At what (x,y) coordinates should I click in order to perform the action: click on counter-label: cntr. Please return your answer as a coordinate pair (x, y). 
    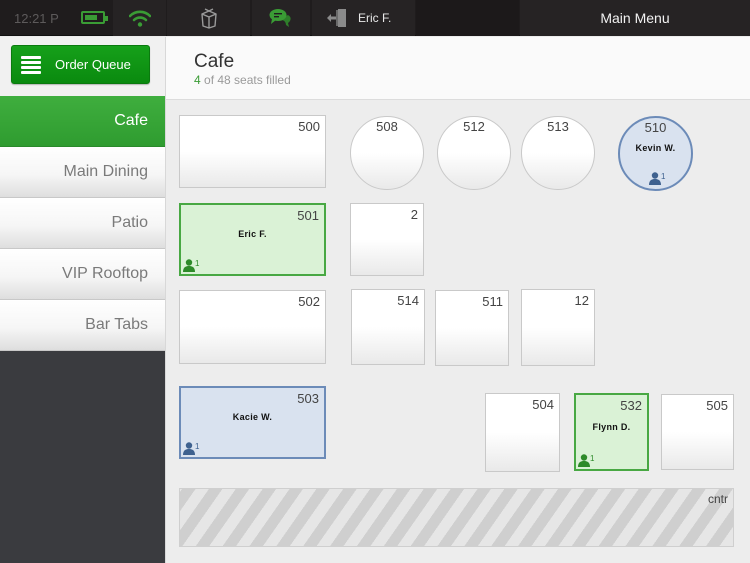
    Looking at the image, I should click on (717, 499).